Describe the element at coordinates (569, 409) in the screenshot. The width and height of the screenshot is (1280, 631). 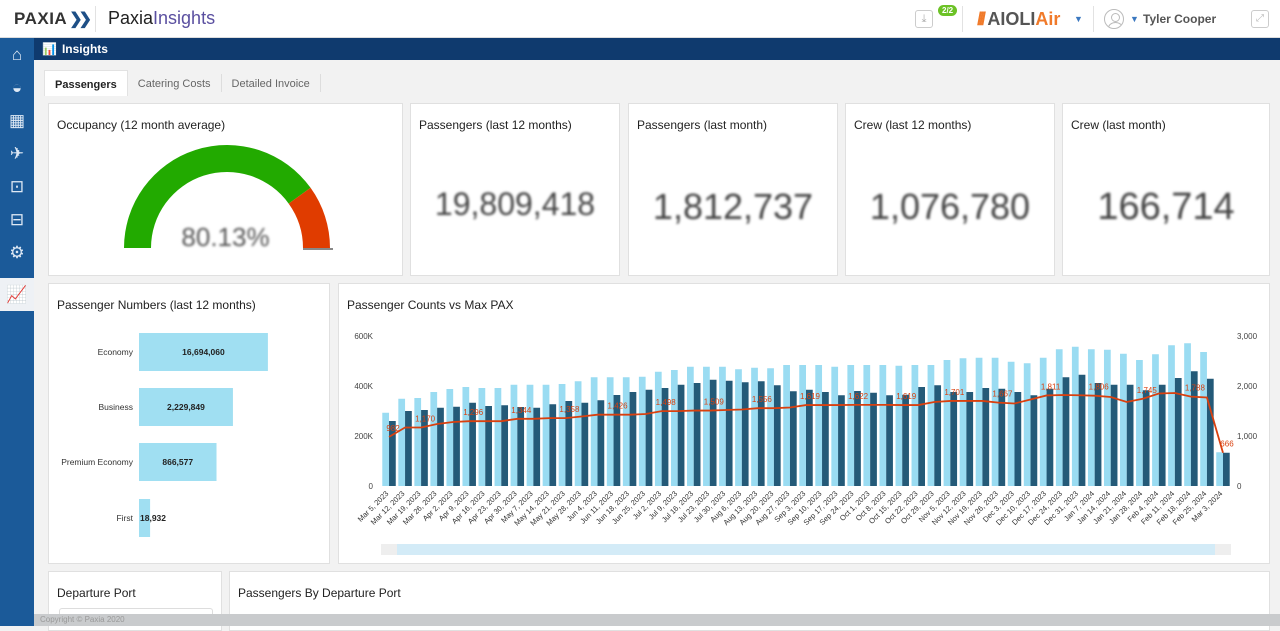
I see `line-data-label: 1,358` at that location.